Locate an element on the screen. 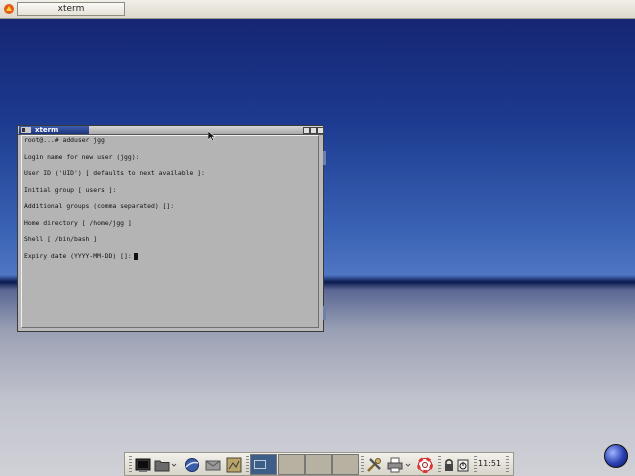 This screenshot has width=635, height=476. settings-tools-icon is located at coordinates (374, 465).